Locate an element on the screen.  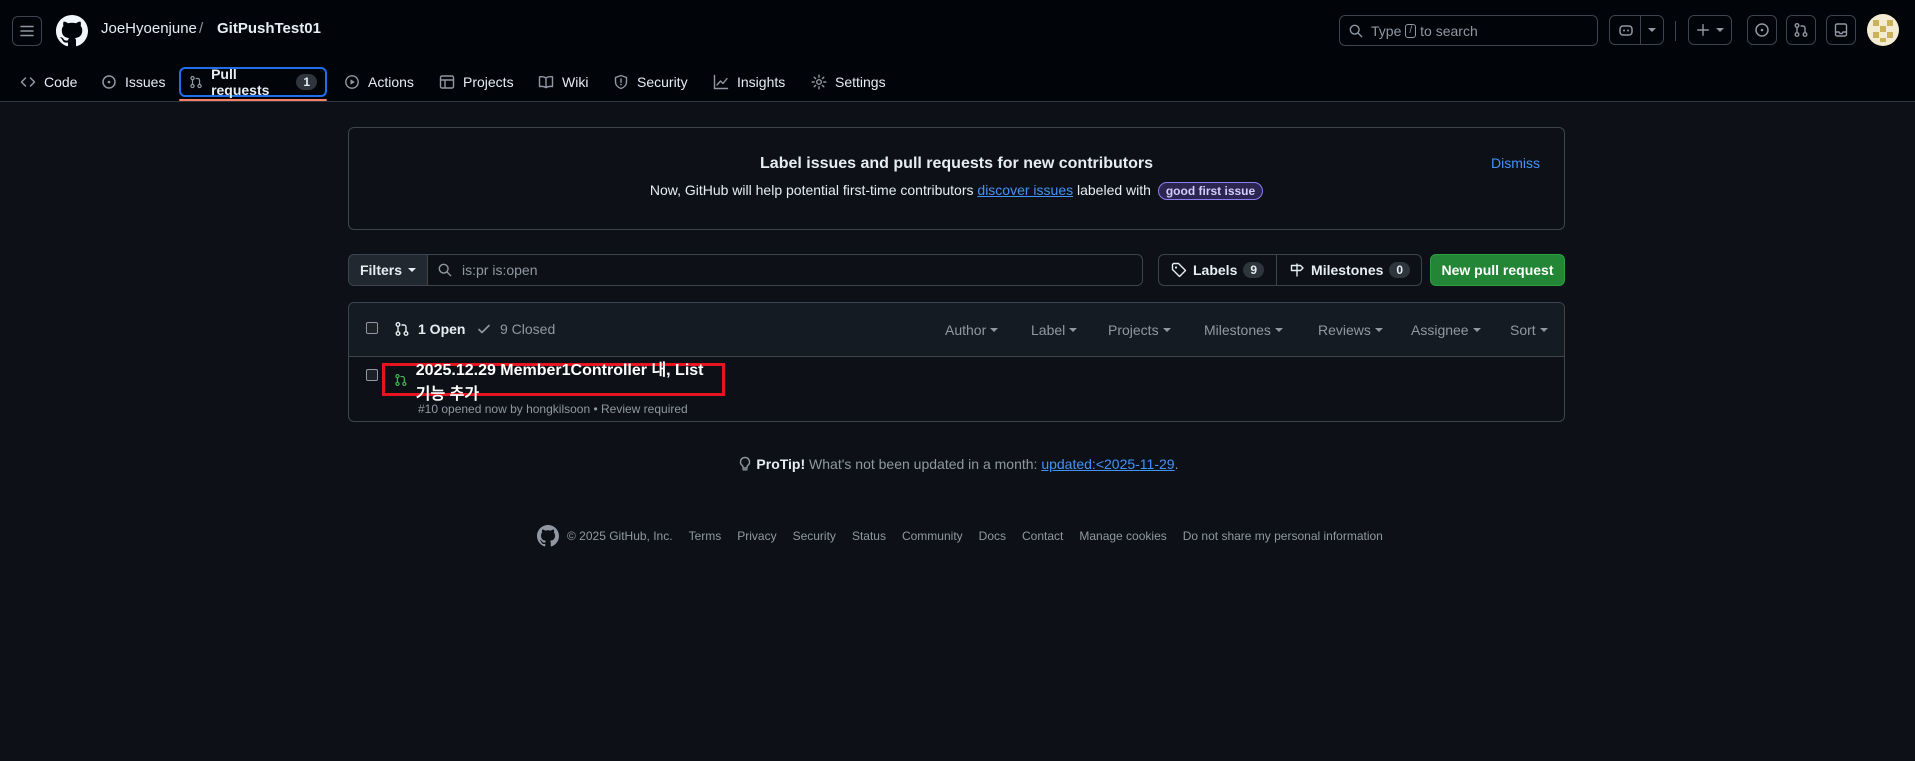
discover-issues-link: discover issues is located at coordinates (1025, 190).